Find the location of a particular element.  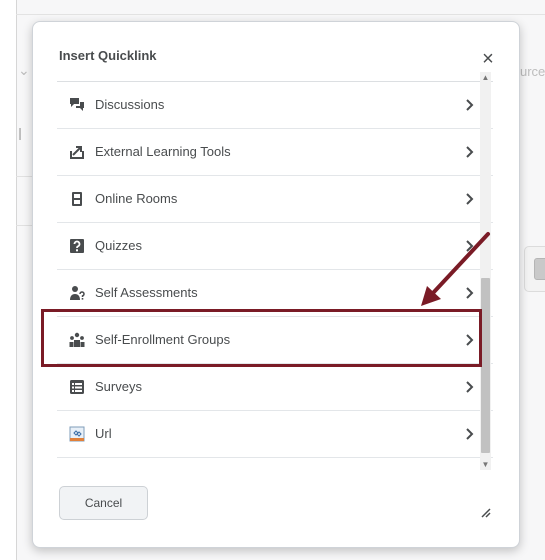

list-scrollbar: ▲ ▼ is located at coordinates (485, 271).